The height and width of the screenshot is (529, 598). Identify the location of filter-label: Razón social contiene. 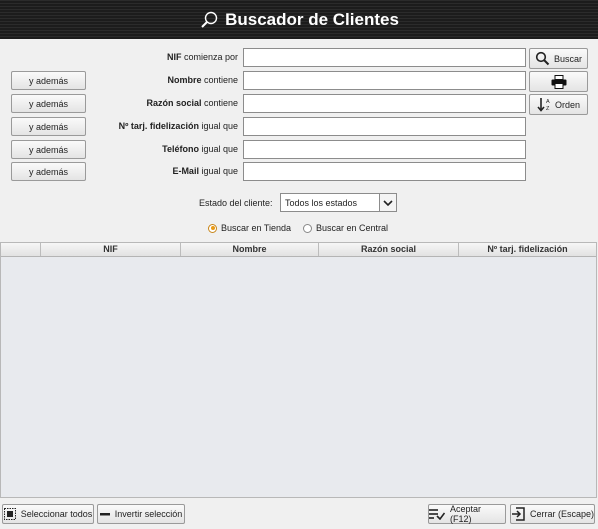
(192, 103).